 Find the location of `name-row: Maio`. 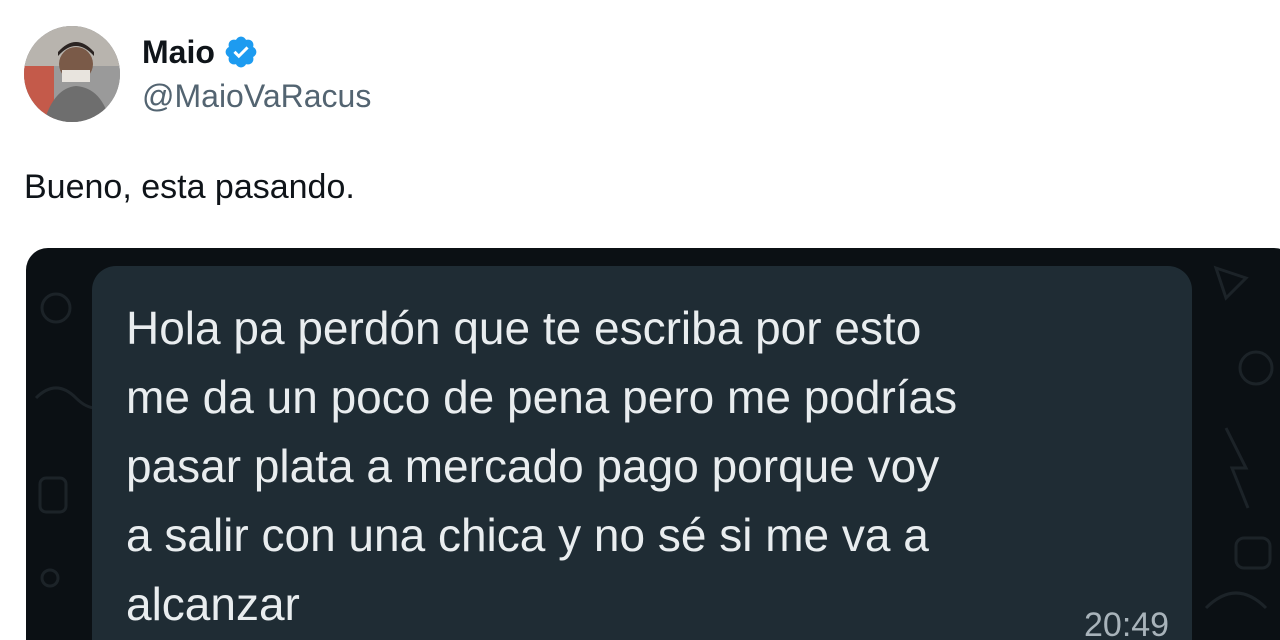

name-row: Maio is located at coordinates (256, 52).